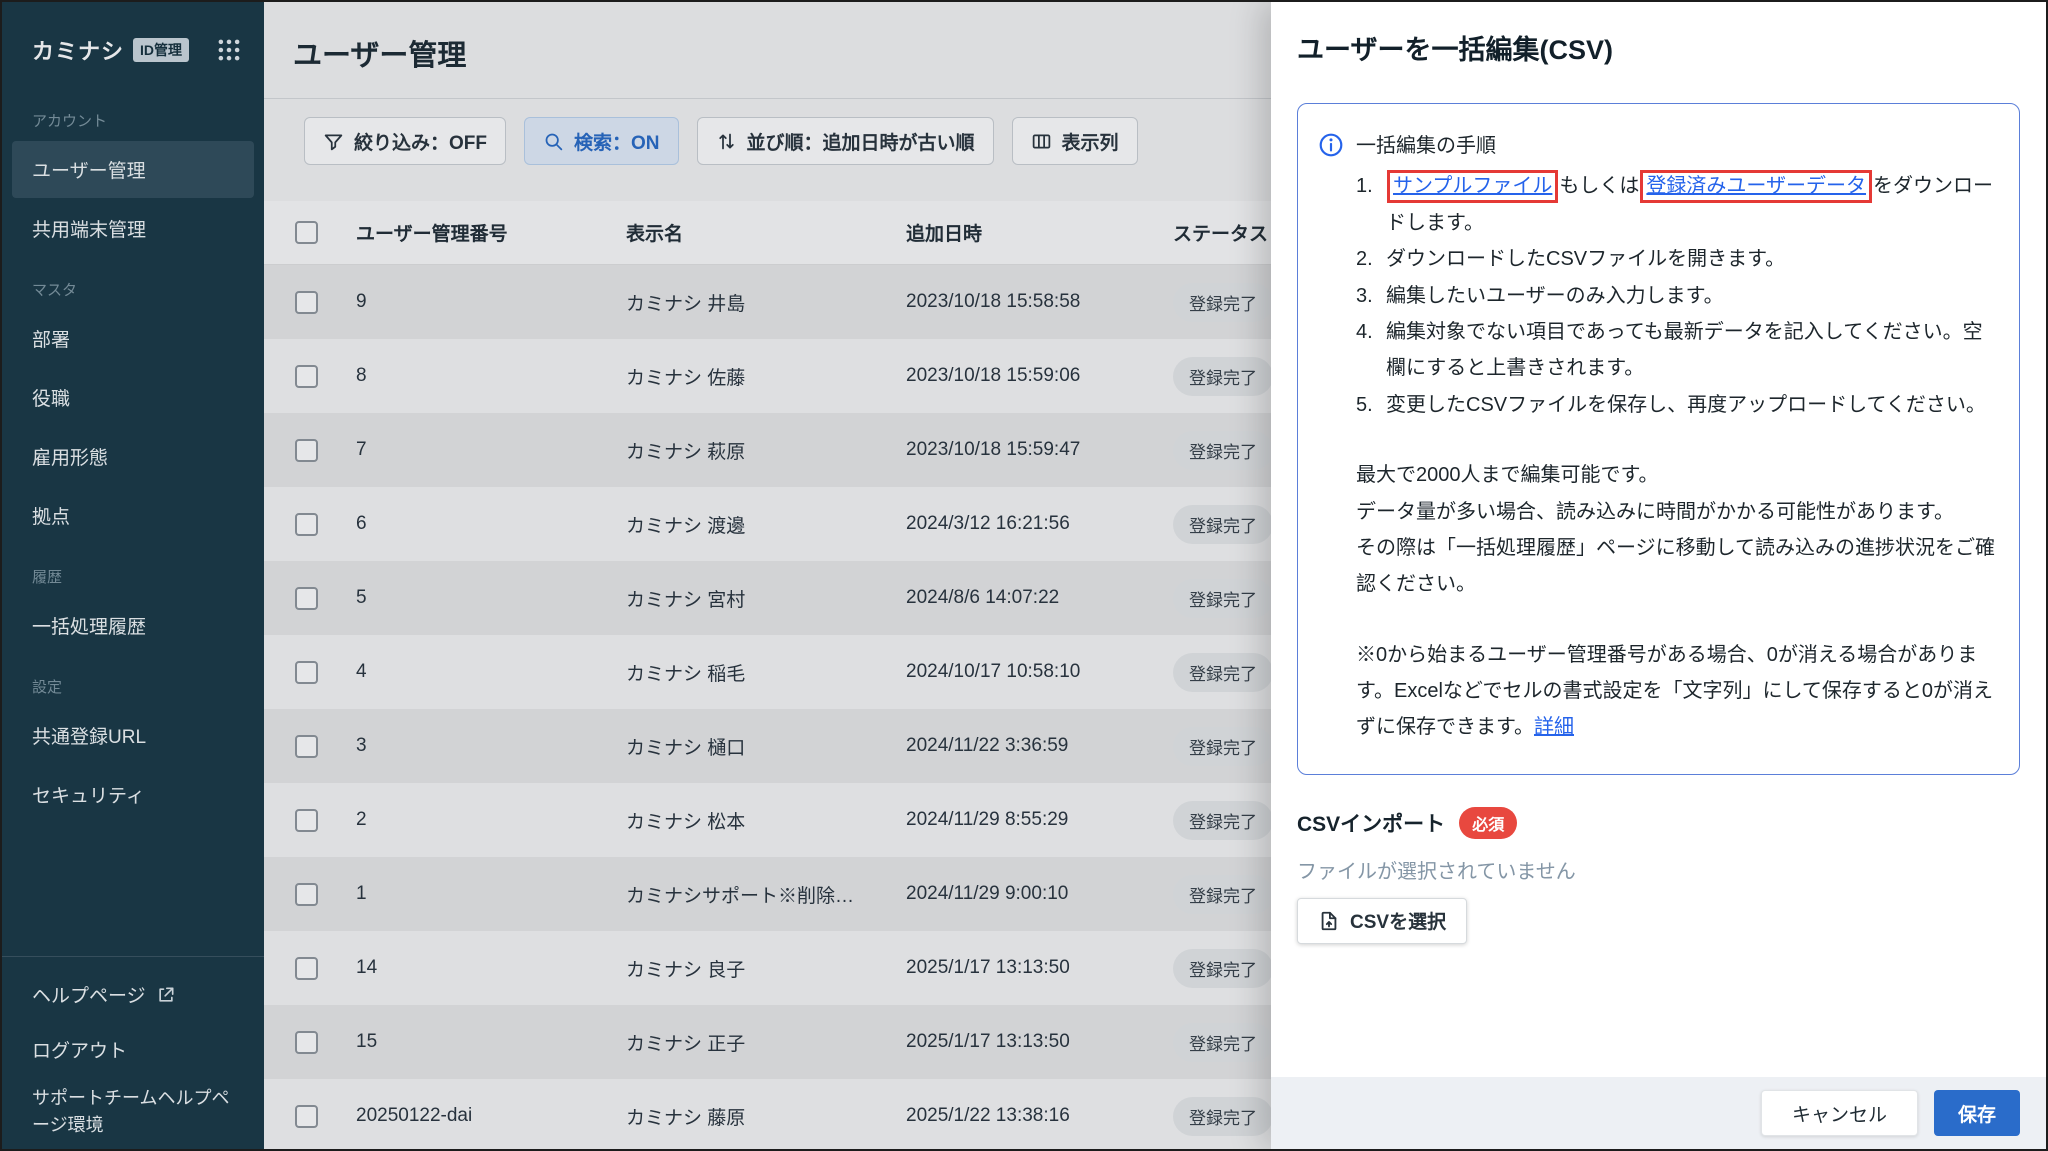 This screenshot has height=1151, width=2048. I want to click on guide-step: 5. 変更したCSVファイルを保存し、再度アップロードしてください。, so click(1676, 405).